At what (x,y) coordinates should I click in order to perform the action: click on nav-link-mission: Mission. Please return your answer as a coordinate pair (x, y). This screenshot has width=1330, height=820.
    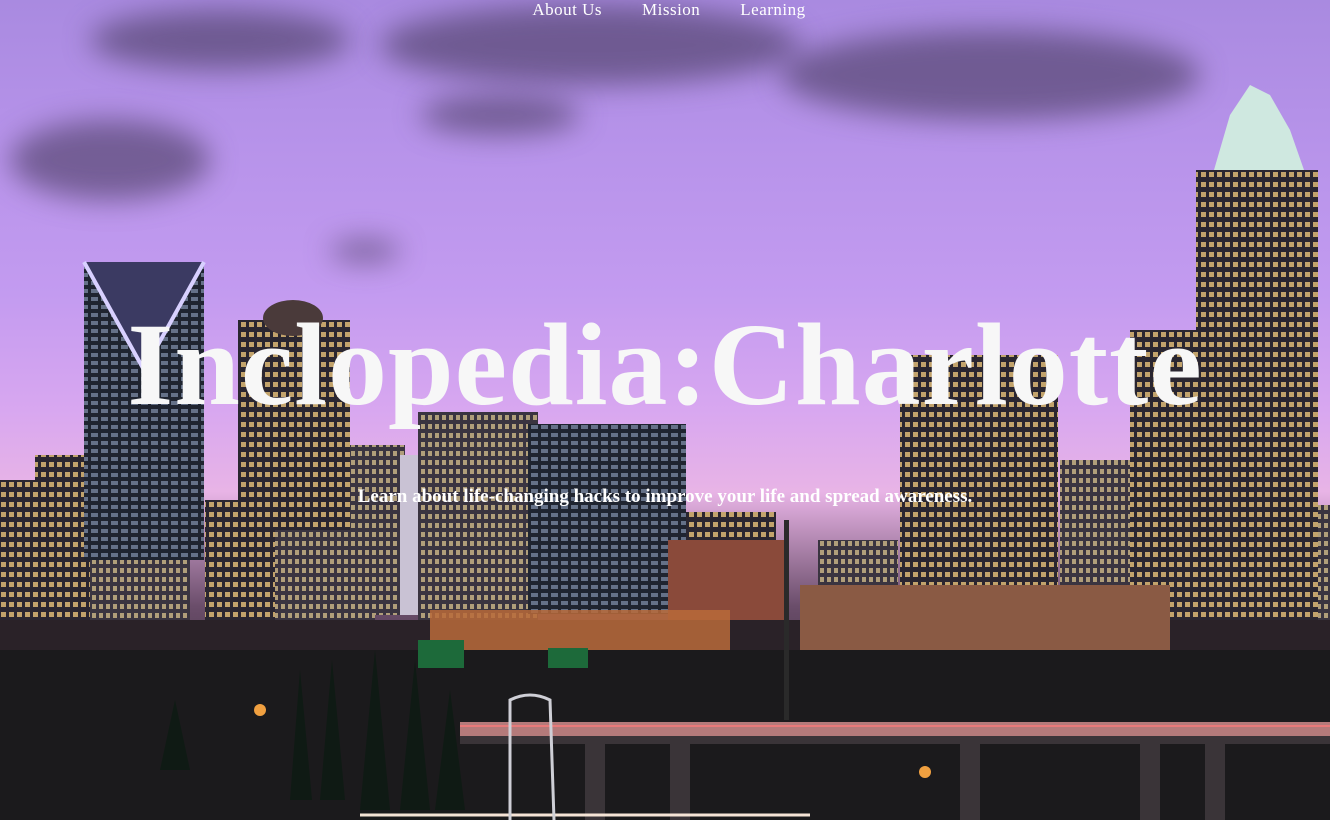
    Looking at the image, I should click on (671, 12).